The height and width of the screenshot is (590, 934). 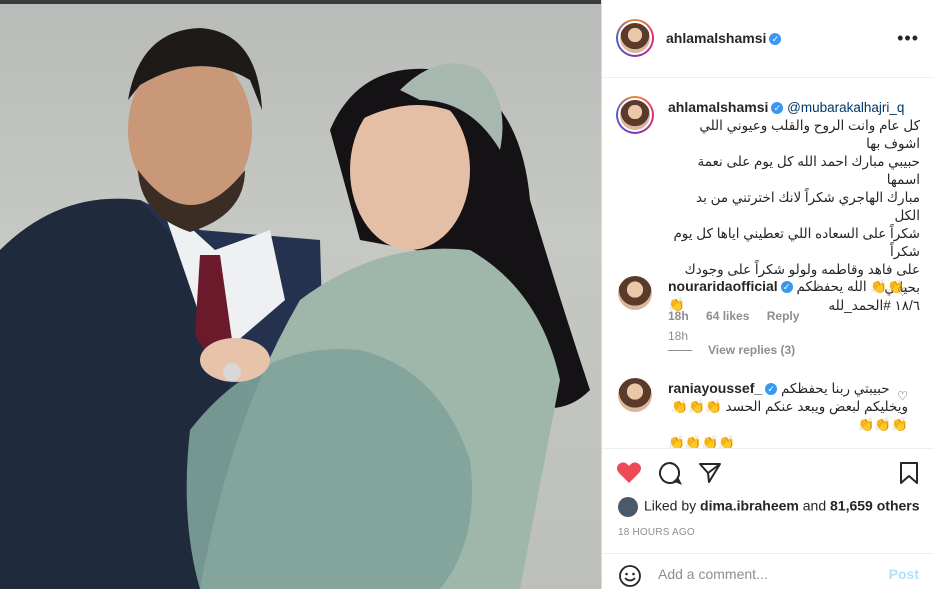 What do you see at coordinates (635, 115) in the screenshot?
I see `caption-avatar` at bounding box center [635, 115].